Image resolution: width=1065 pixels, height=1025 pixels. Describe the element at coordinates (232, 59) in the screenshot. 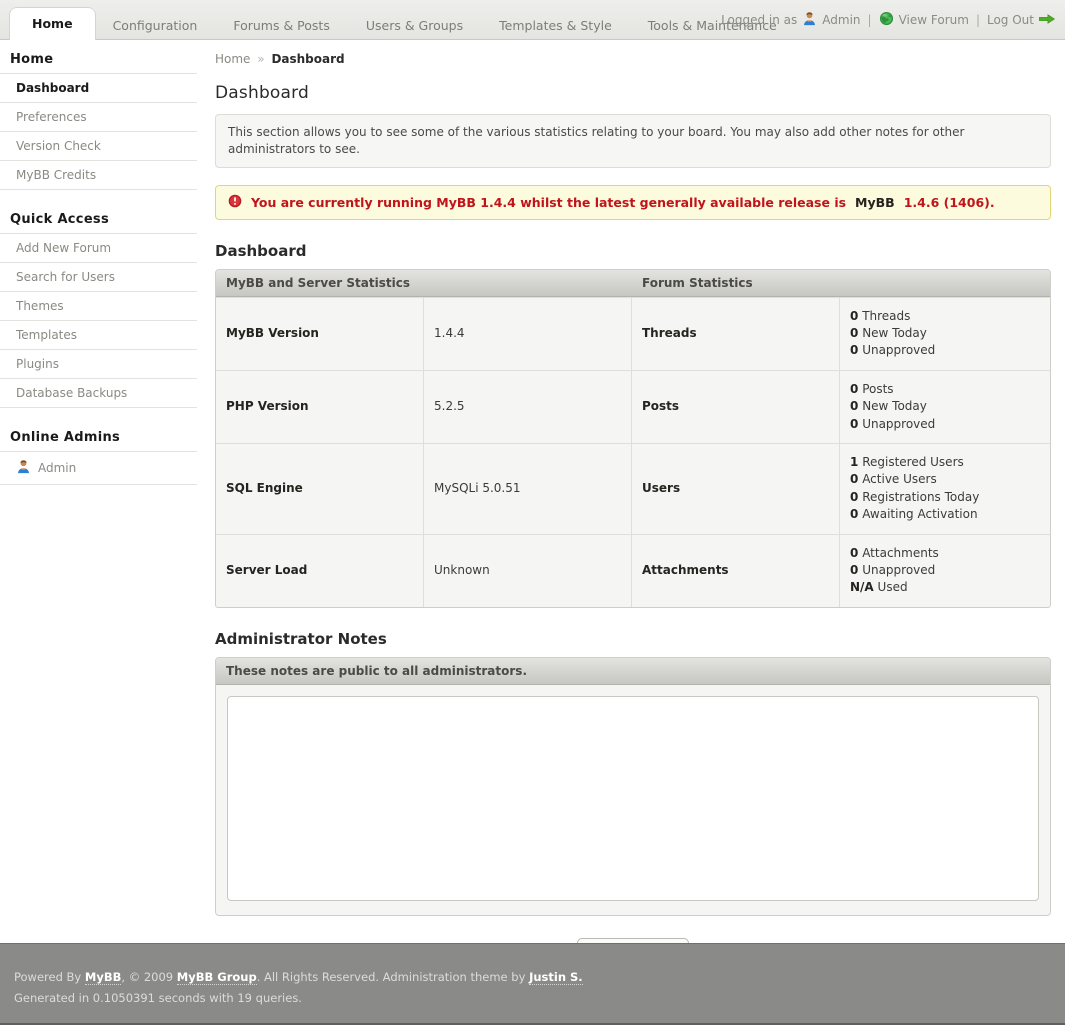

I see `breadcrumb-home: Home` at that location.